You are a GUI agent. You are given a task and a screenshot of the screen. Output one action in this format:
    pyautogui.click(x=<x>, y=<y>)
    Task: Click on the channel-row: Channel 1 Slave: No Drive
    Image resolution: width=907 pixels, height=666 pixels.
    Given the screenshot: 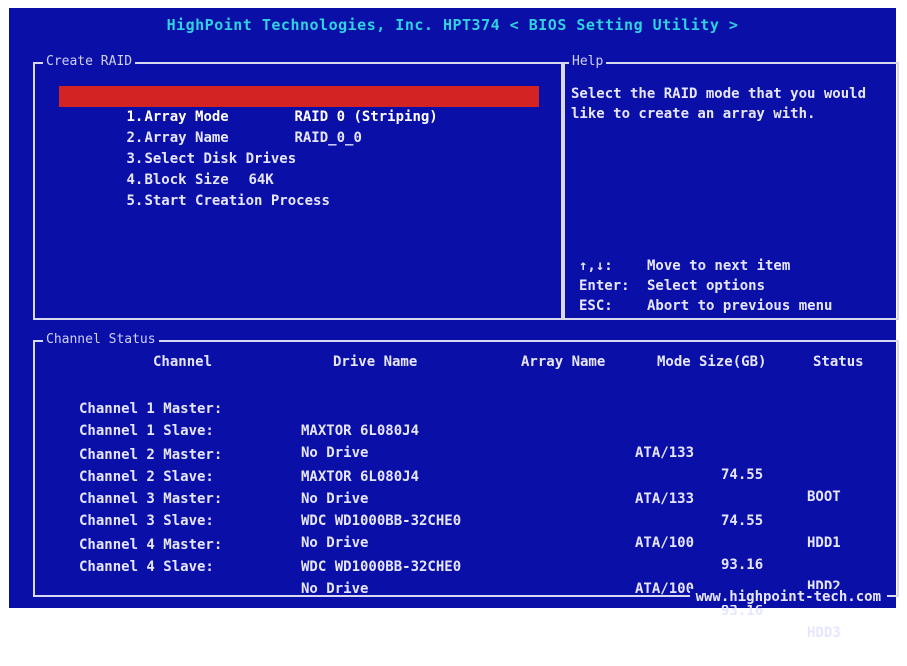 What is the action you would take?
    pyautogui.click(x=468, y=429)
    